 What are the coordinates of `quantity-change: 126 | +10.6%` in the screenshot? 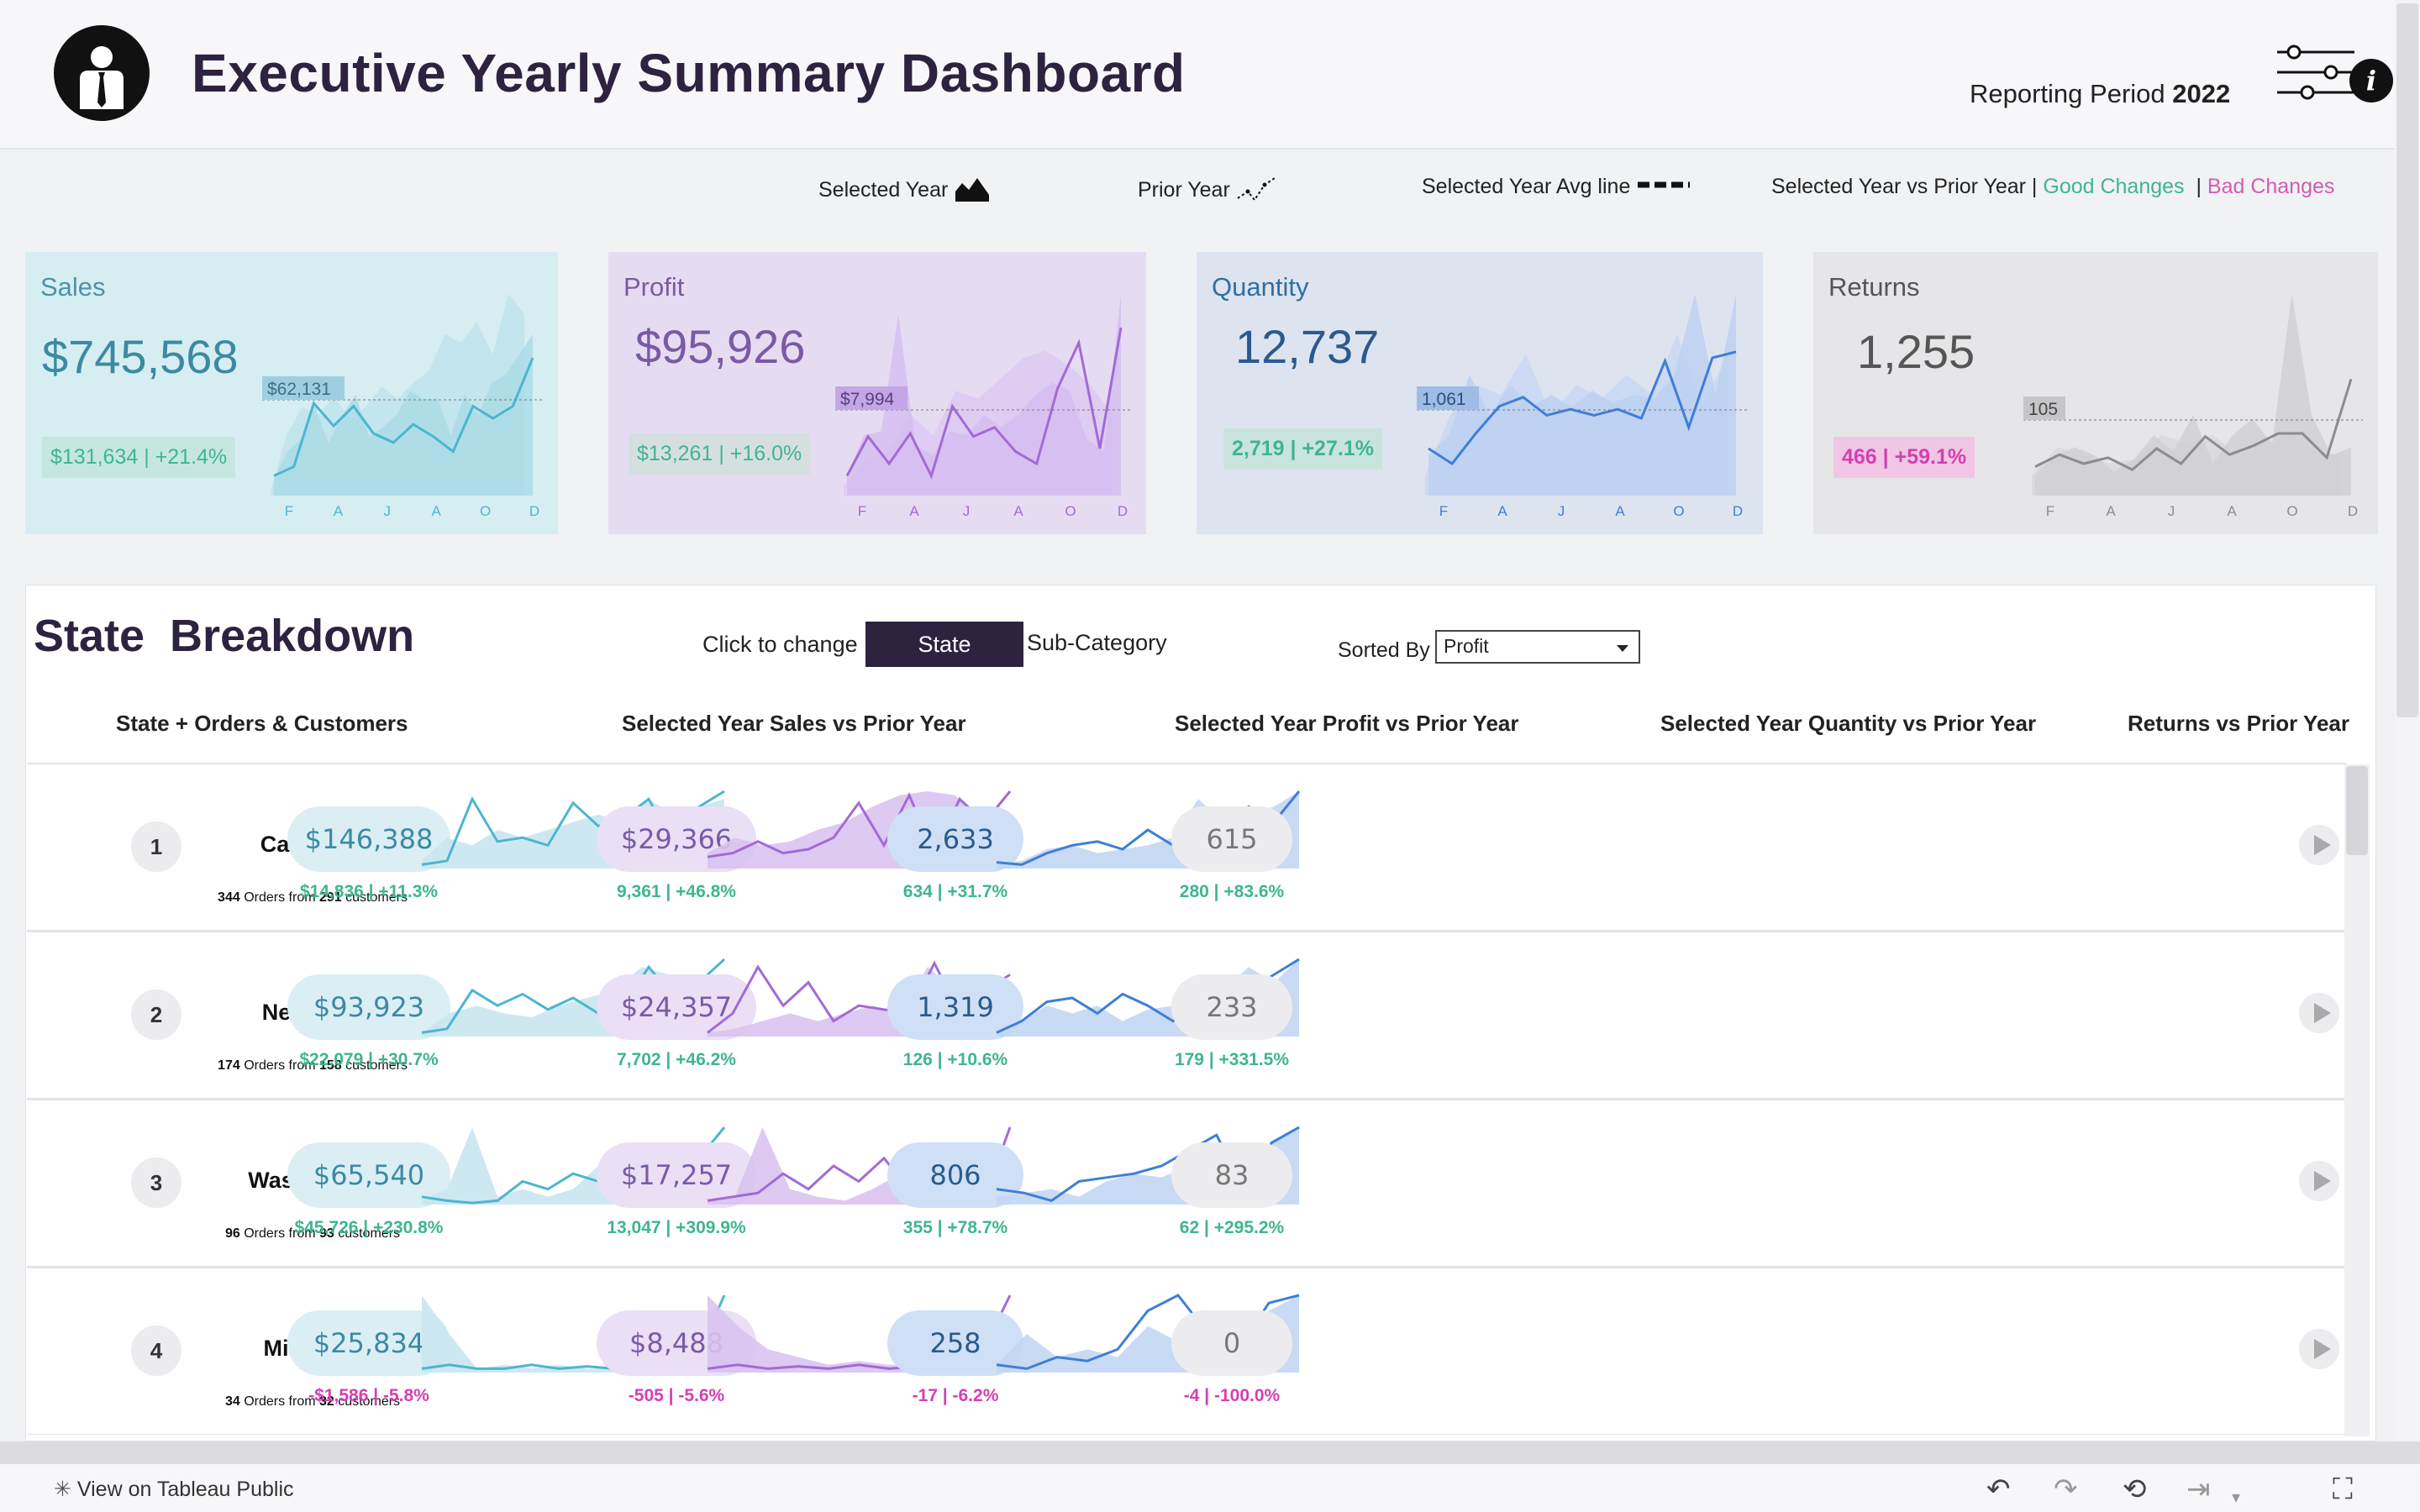 It's located at (955, 1059).